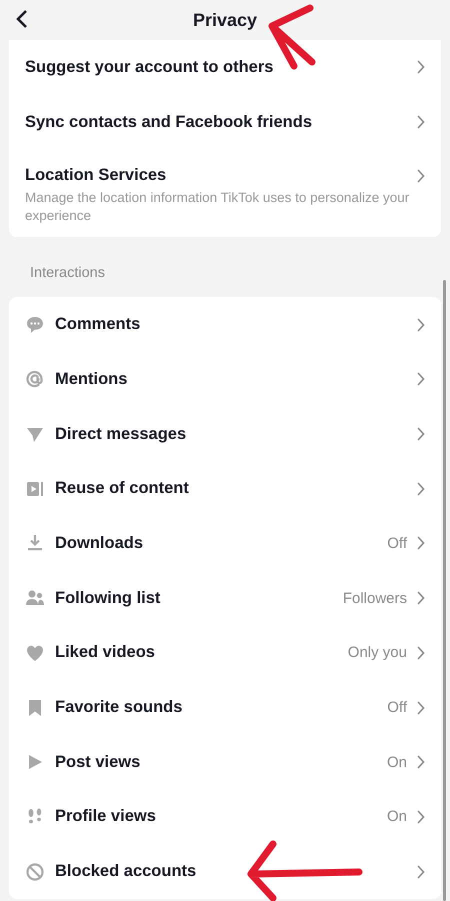 This screenshot has height=901, width=450. I want to click on settings-item: Location Services Manage the location information TikTok uses to personalize your experience, so click(225, 187).